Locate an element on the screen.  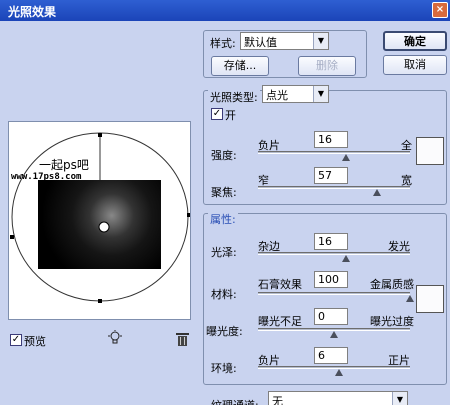
light-type-value: 点光 is located at coordinates (277, 95).